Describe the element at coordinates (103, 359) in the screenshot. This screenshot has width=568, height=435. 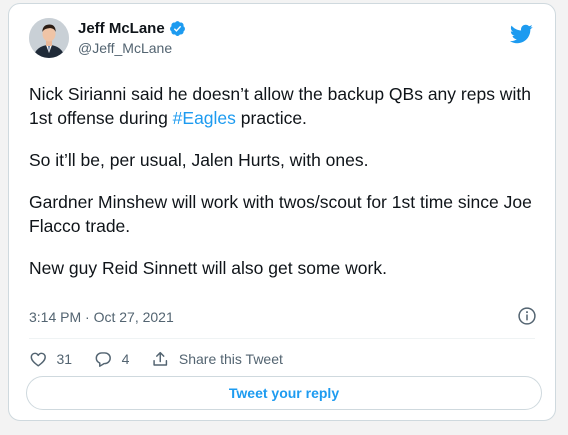
I see `comment-icon` at that location.